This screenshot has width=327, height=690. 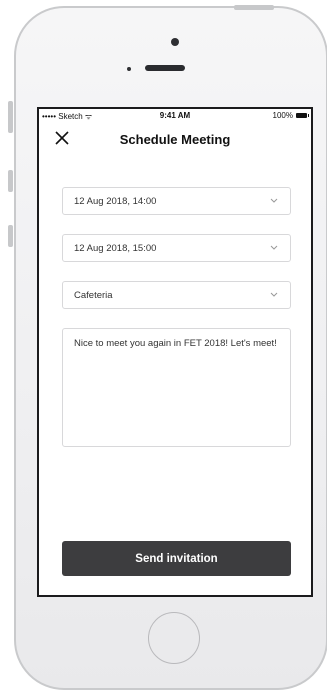 I want to click on volume-down-button, so click(x=10, y=236).